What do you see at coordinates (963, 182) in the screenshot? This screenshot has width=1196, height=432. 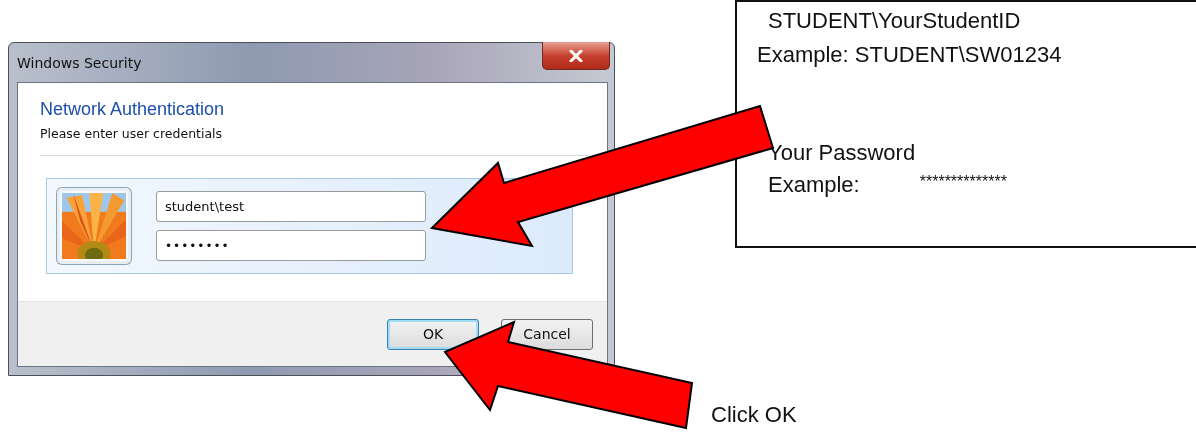 I see `annotation-text: **************` at bounding box center [963, 182].